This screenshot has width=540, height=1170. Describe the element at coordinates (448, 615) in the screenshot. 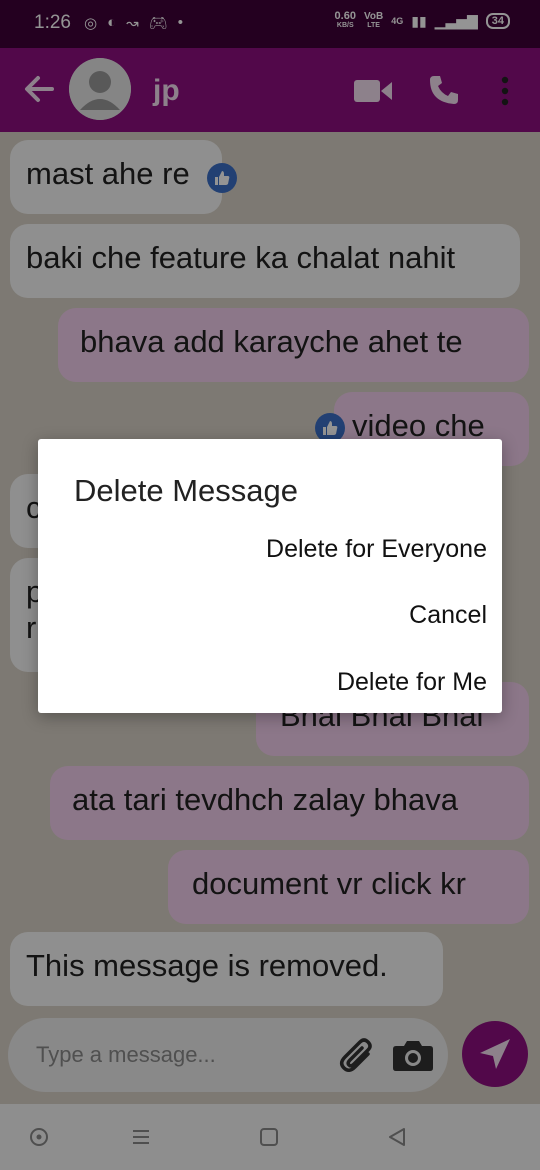

I see `cancel-button: Cancel` at that location.